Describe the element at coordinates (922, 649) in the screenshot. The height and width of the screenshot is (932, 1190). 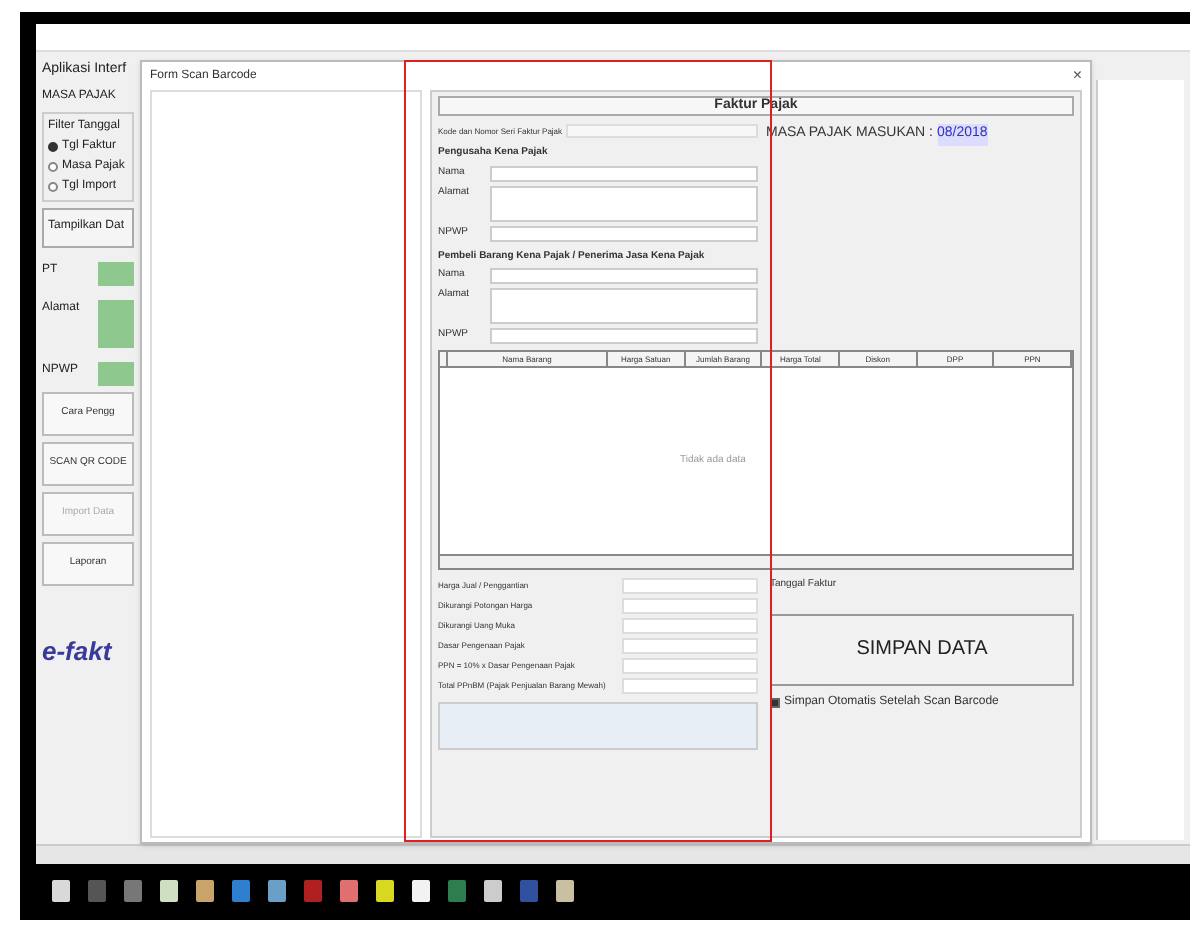
I see `save-data-button: SIMPAN DATA` at that location.